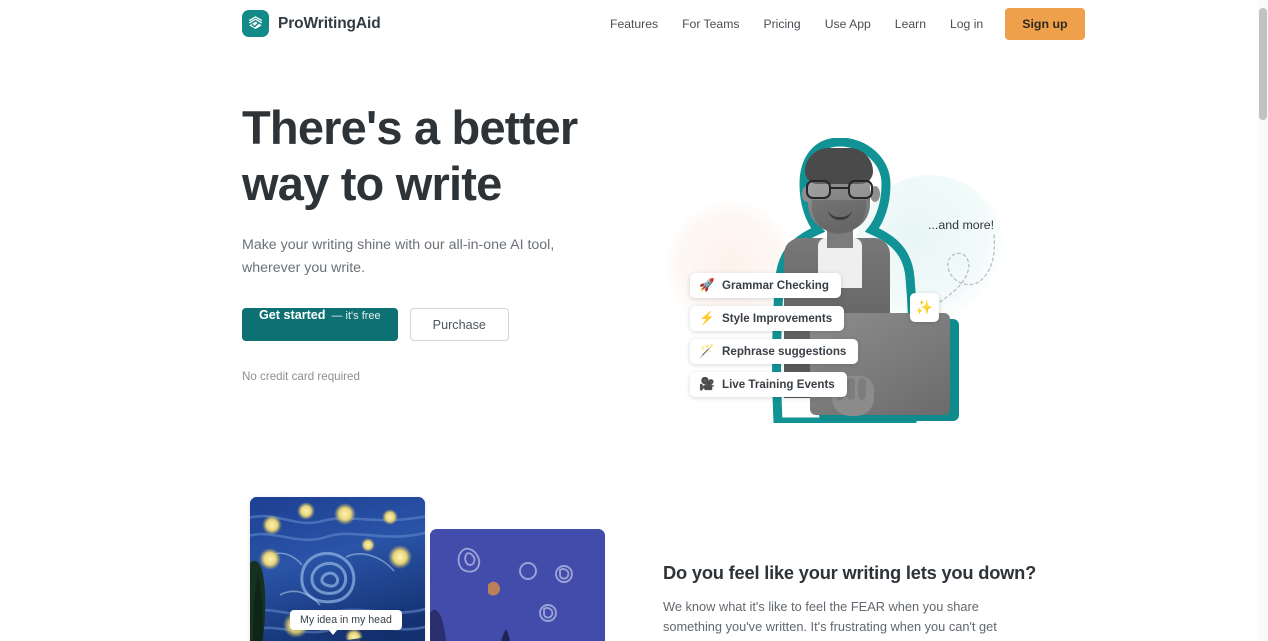  Describe the element at coordinates (958, 275) in the screenshot. I see `dotted-loop-doodle` at that location.